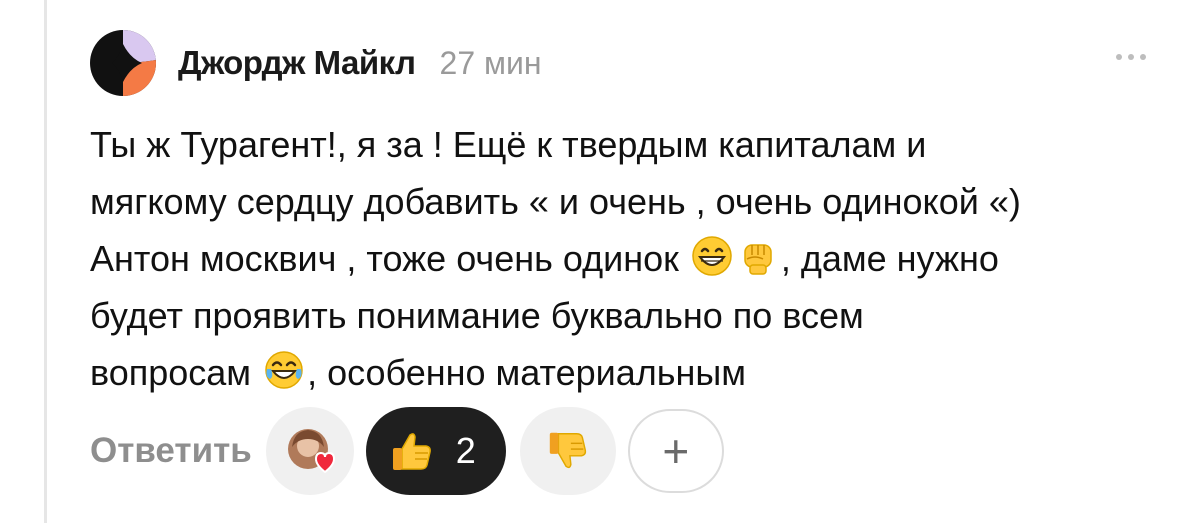 The image size is (1200, 523). I want to click on like-button: 2, so click(435, 451).